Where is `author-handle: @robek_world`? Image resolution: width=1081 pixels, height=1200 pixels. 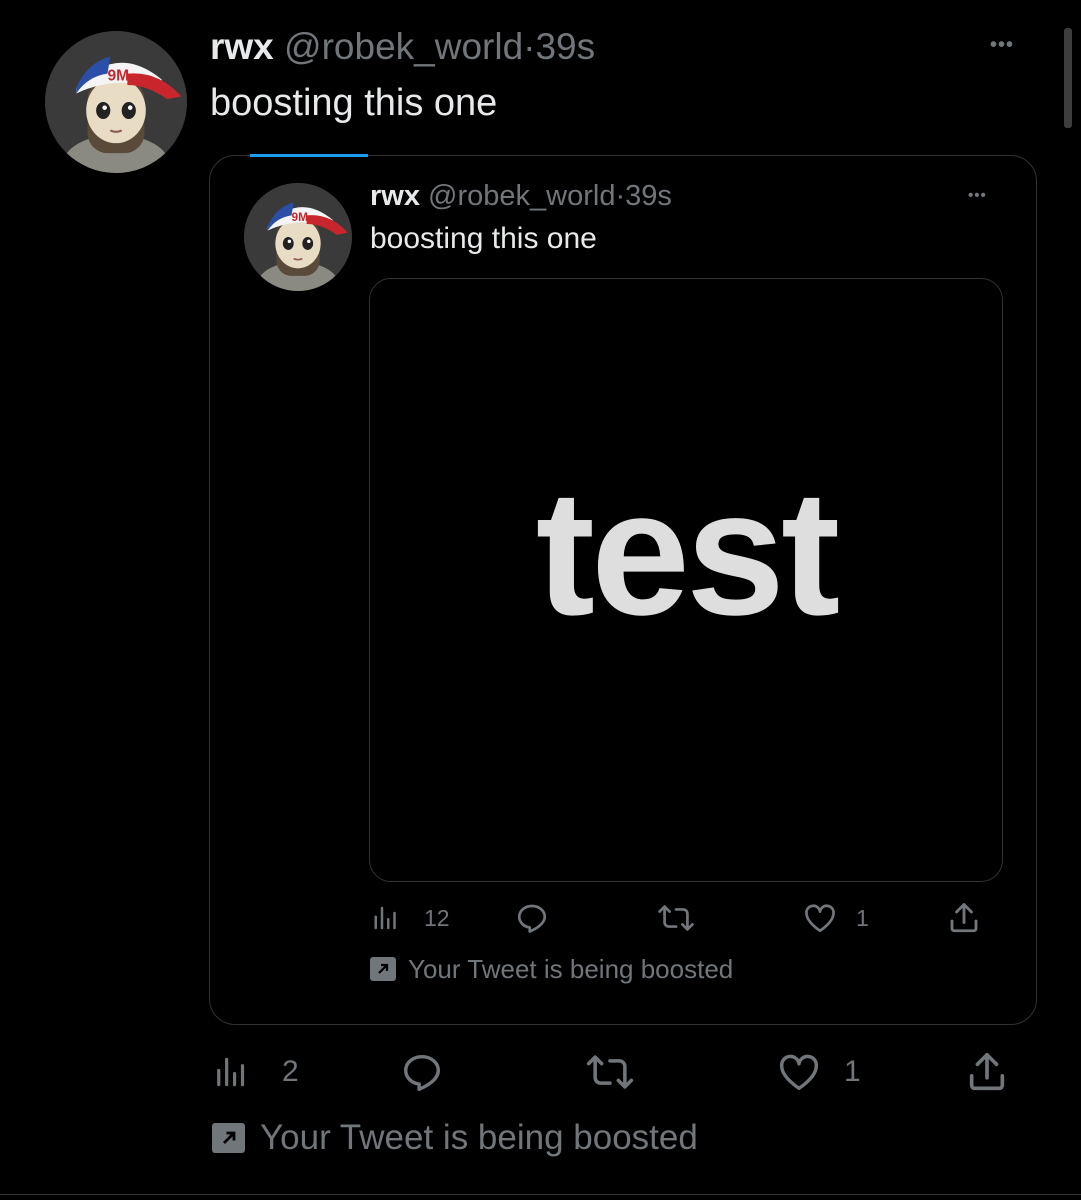 author-handle: @robek_world is located at coordinates (403, 46).